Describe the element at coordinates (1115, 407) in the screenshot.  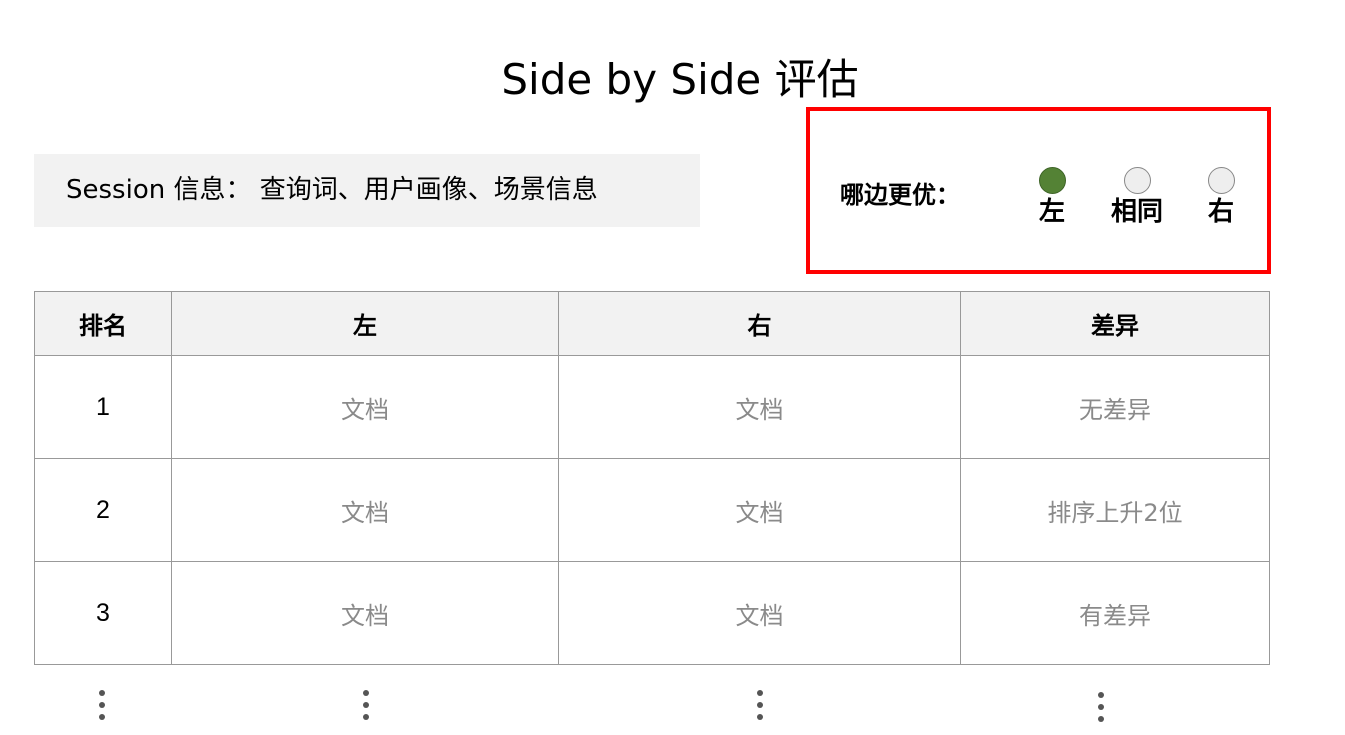
I see `cell-diff: 无差异` at that location.